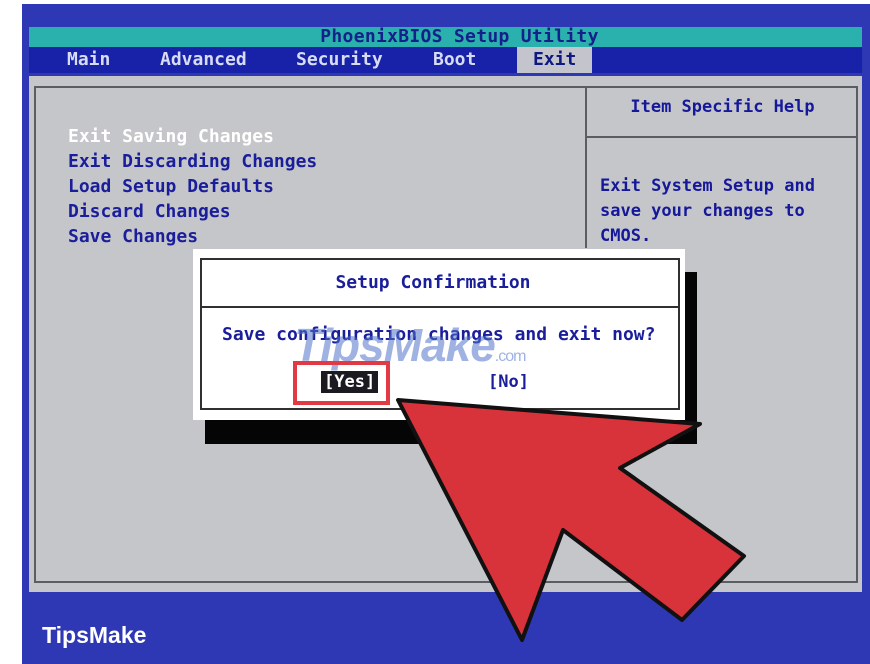 The width and height of the screenshot is (870, 664). What do you see at coordinates (341, 383) in the screenshot?
I see `yes-highlight-box` at bounding box center [341, 383].